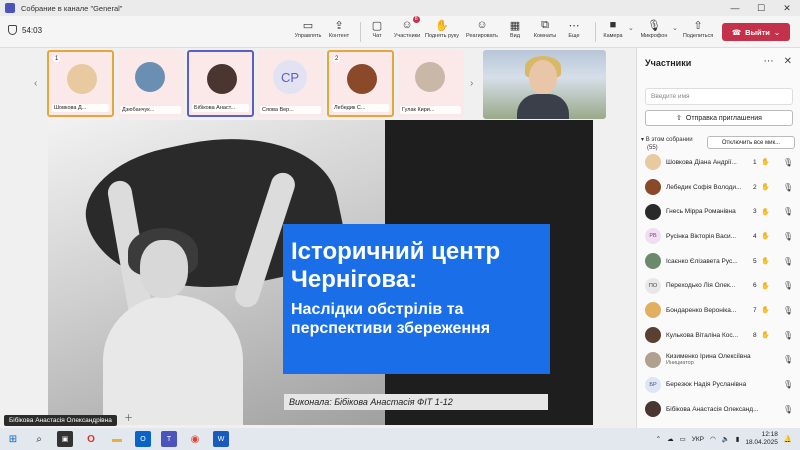 This screenshot has height=450, width=800. What do you see at coordinates (643, 140) in the screenshot?
I see `chevron-down-icon: ▾` at bounding box center [643, 140].